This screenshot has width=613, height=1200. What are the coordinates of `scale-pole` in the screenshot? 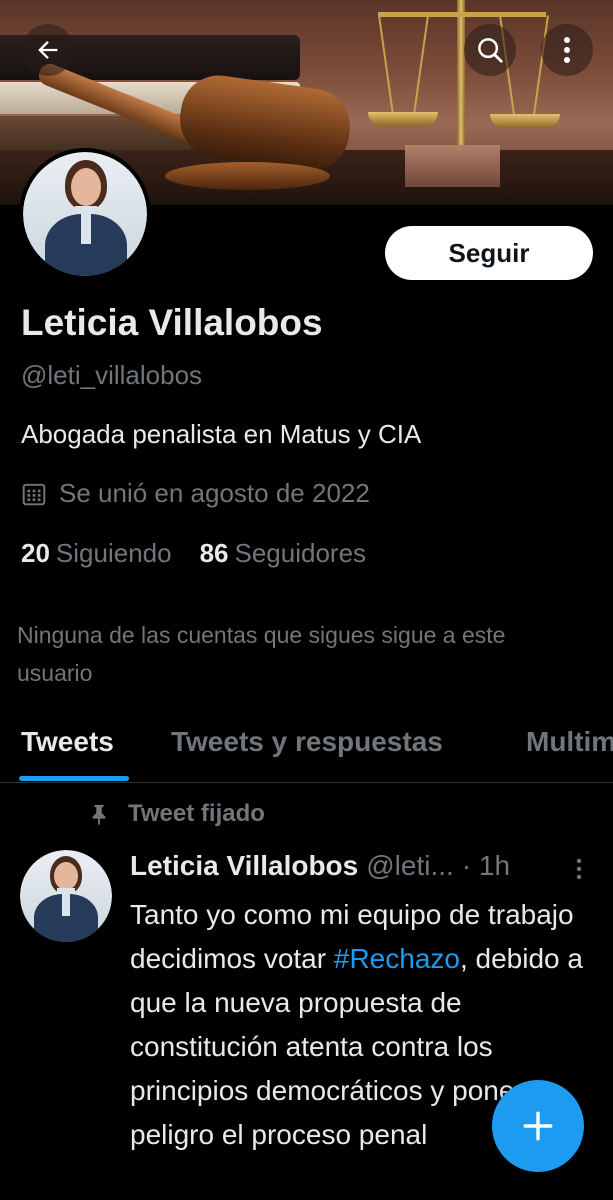 It's located at (461, 75).